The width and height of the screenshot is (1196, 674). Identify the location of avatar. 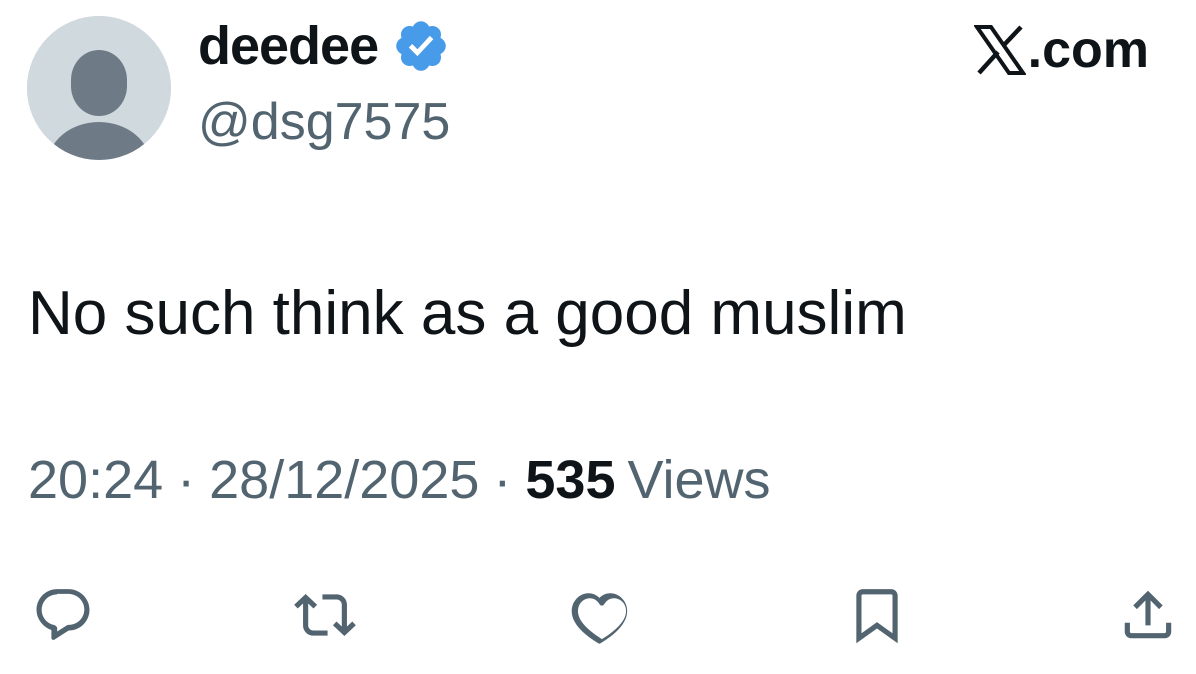
(99, 88).